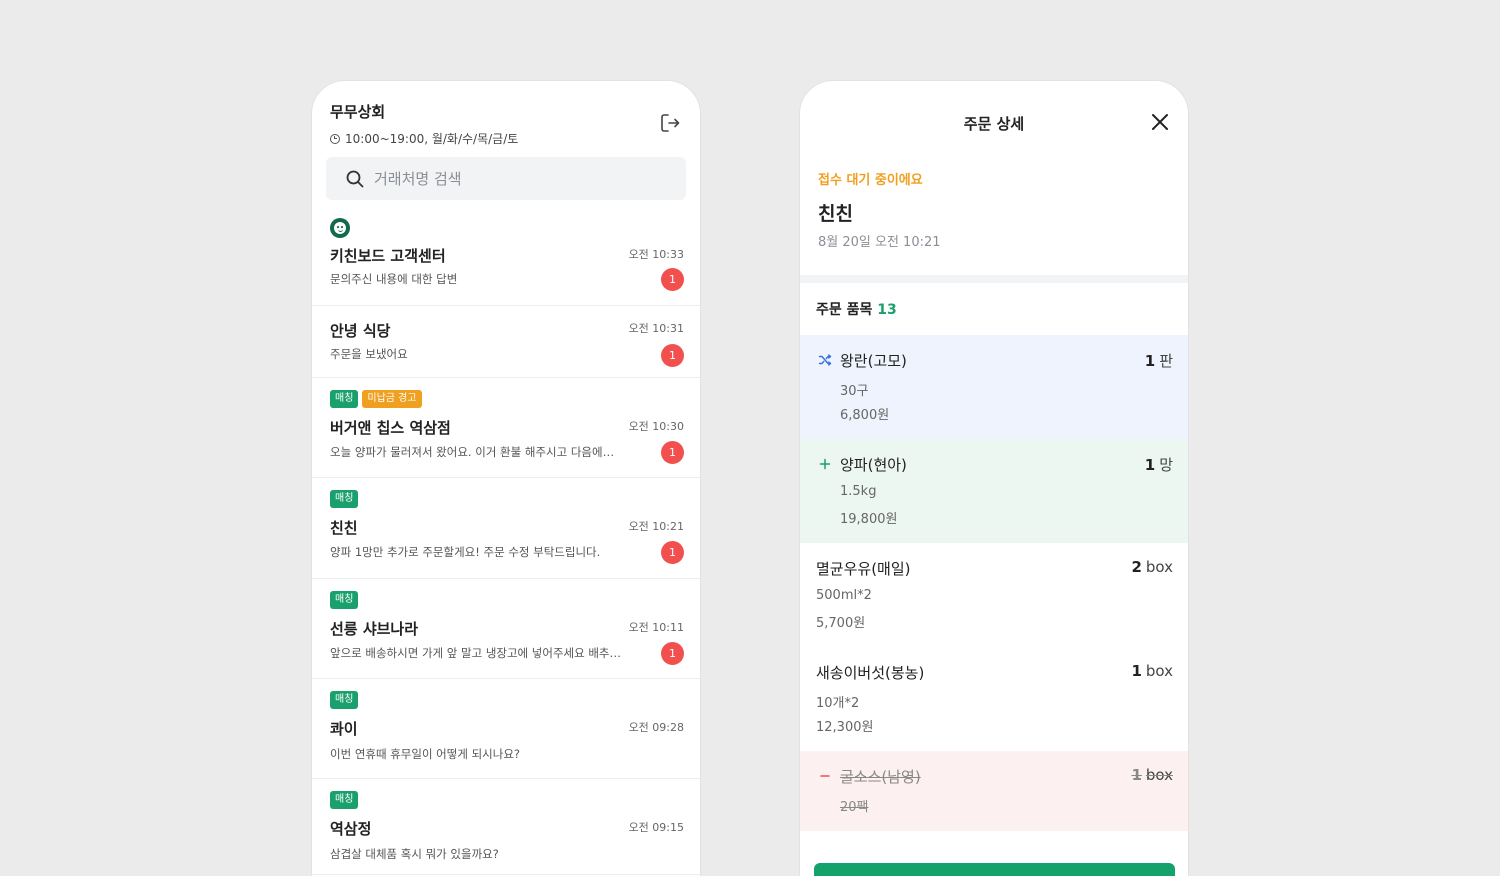  I want to click on minus-icon, so click(825, 776).